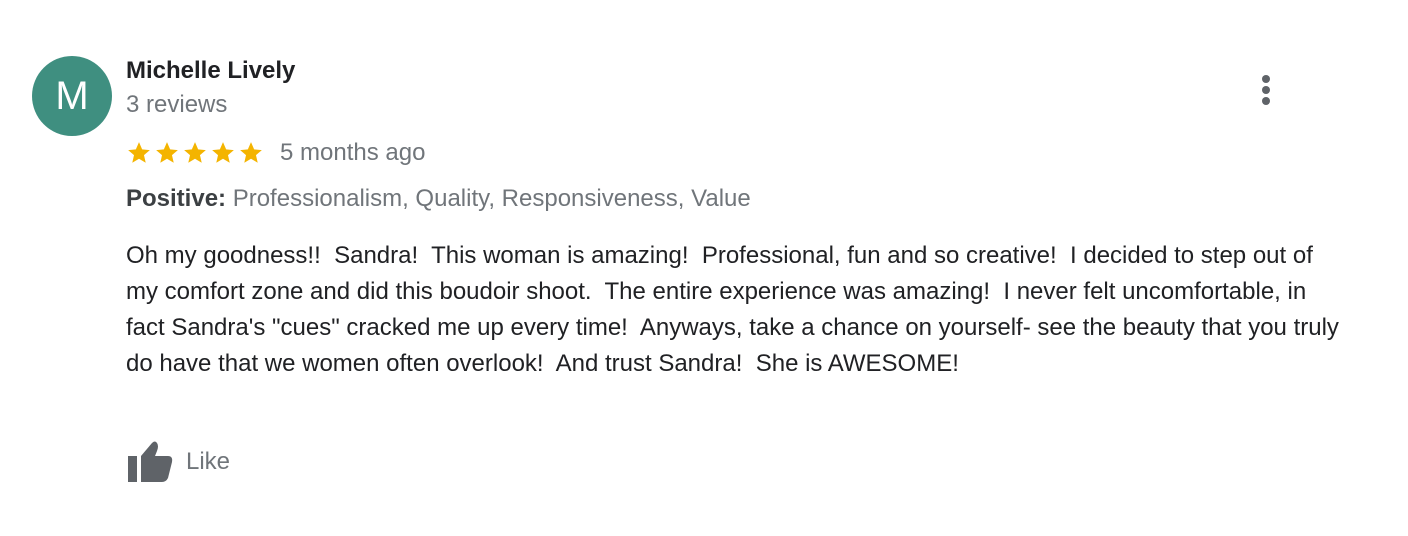 Image resolution: width=1408 pixels, height=536 pixels. I want to click on like-label: Like, so click(208, 461).